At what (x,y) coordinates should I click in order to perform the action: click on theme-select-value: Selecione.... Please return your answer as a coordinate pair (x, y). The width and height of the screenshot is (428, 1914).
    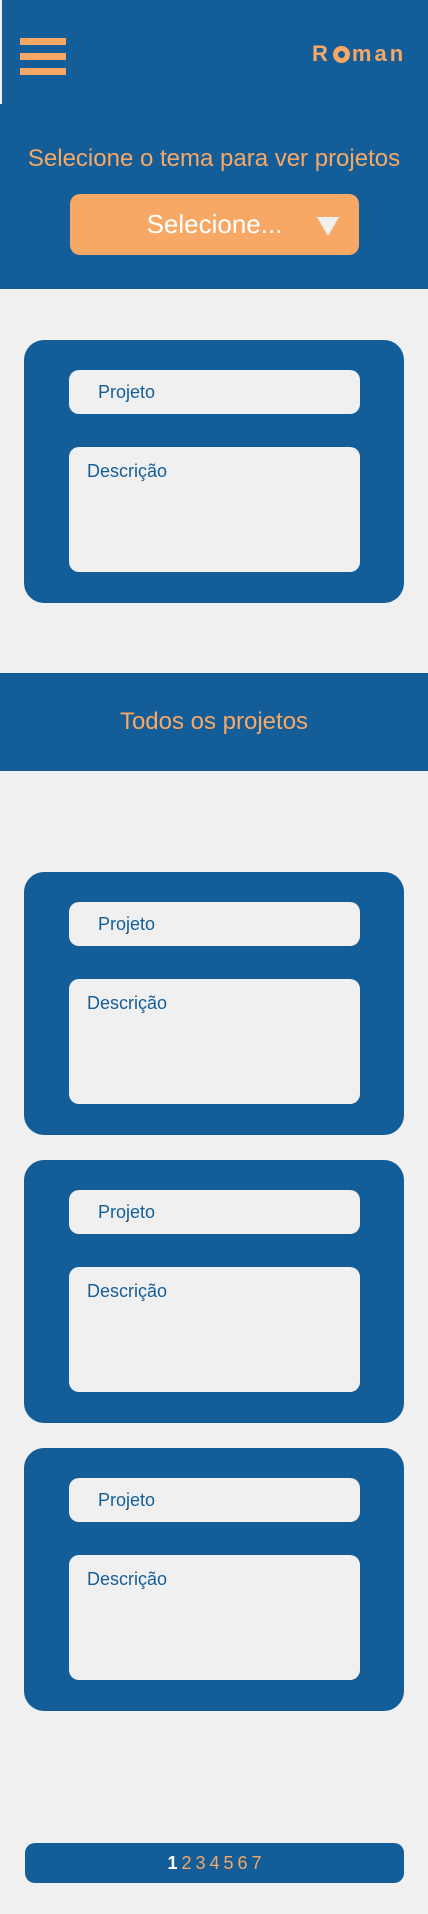
    Looking at the image, I should click on (214, 224).